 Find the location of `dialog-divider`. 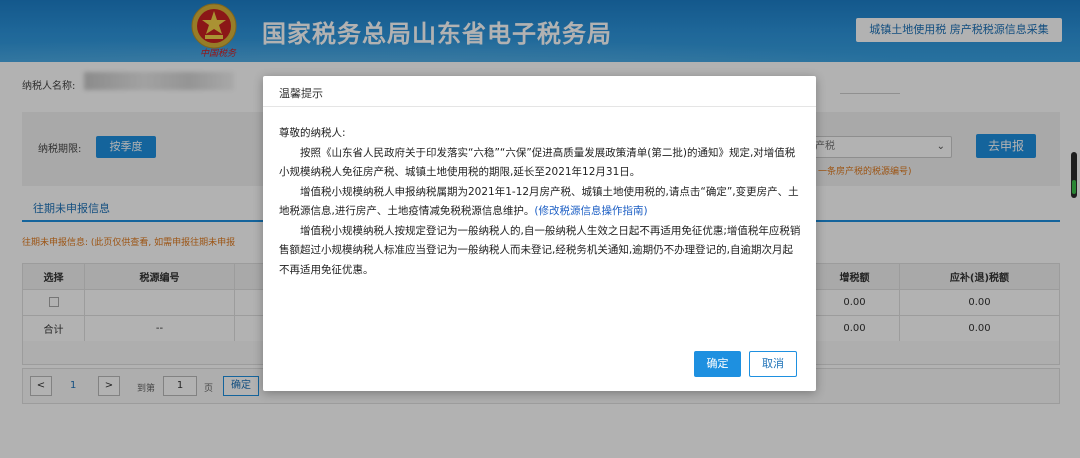

dialog-divider is located at coordinates (539, 106).